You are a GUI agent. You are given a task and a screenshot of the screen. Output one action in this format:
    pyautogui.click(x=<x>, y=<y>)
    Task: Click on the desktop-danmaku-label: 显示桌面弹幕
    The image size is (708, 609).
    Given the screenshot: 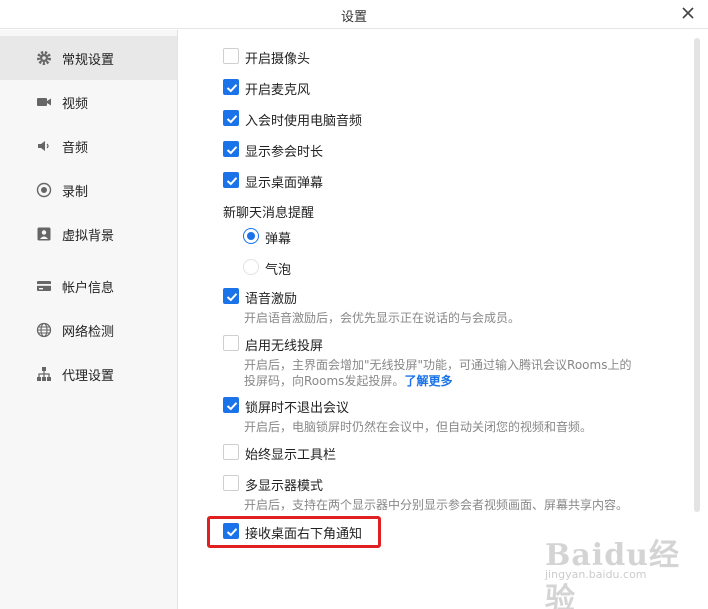 What is the action you would take?
    pyautogui.click(x=284, y=183)
    